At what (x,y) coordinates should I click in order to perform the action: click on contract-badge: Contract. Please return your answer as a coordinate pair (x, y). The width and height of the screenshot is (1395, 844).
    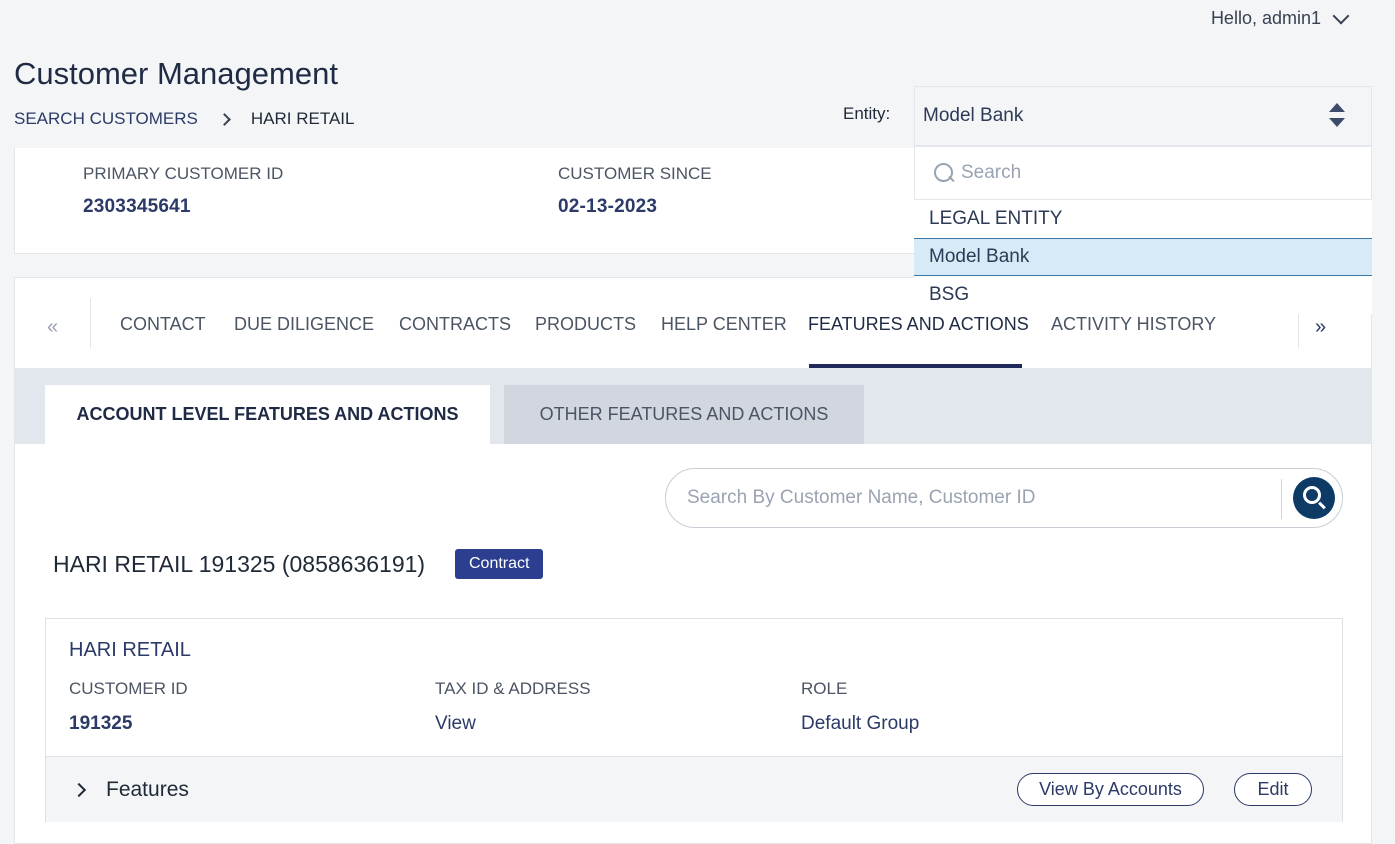
    Looking at the image, I should click on (499, 564).